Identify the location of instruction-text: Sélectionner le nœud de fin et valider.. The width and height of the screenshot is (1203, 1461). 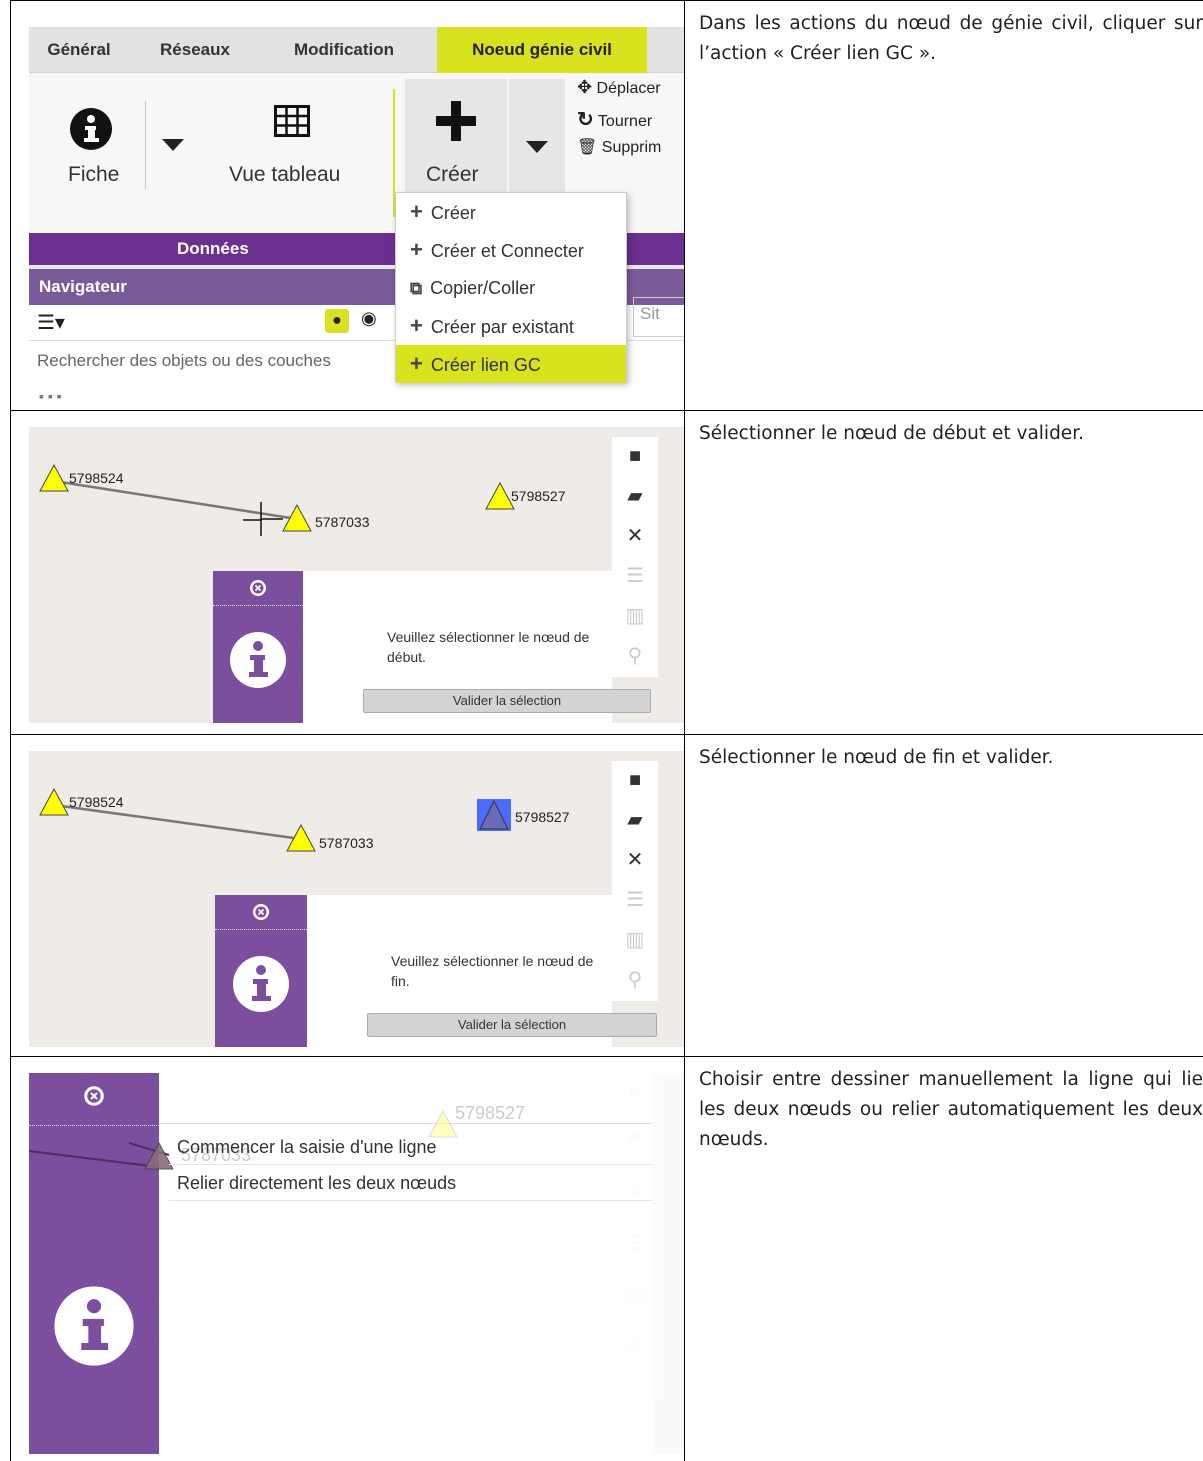
(876, 757).